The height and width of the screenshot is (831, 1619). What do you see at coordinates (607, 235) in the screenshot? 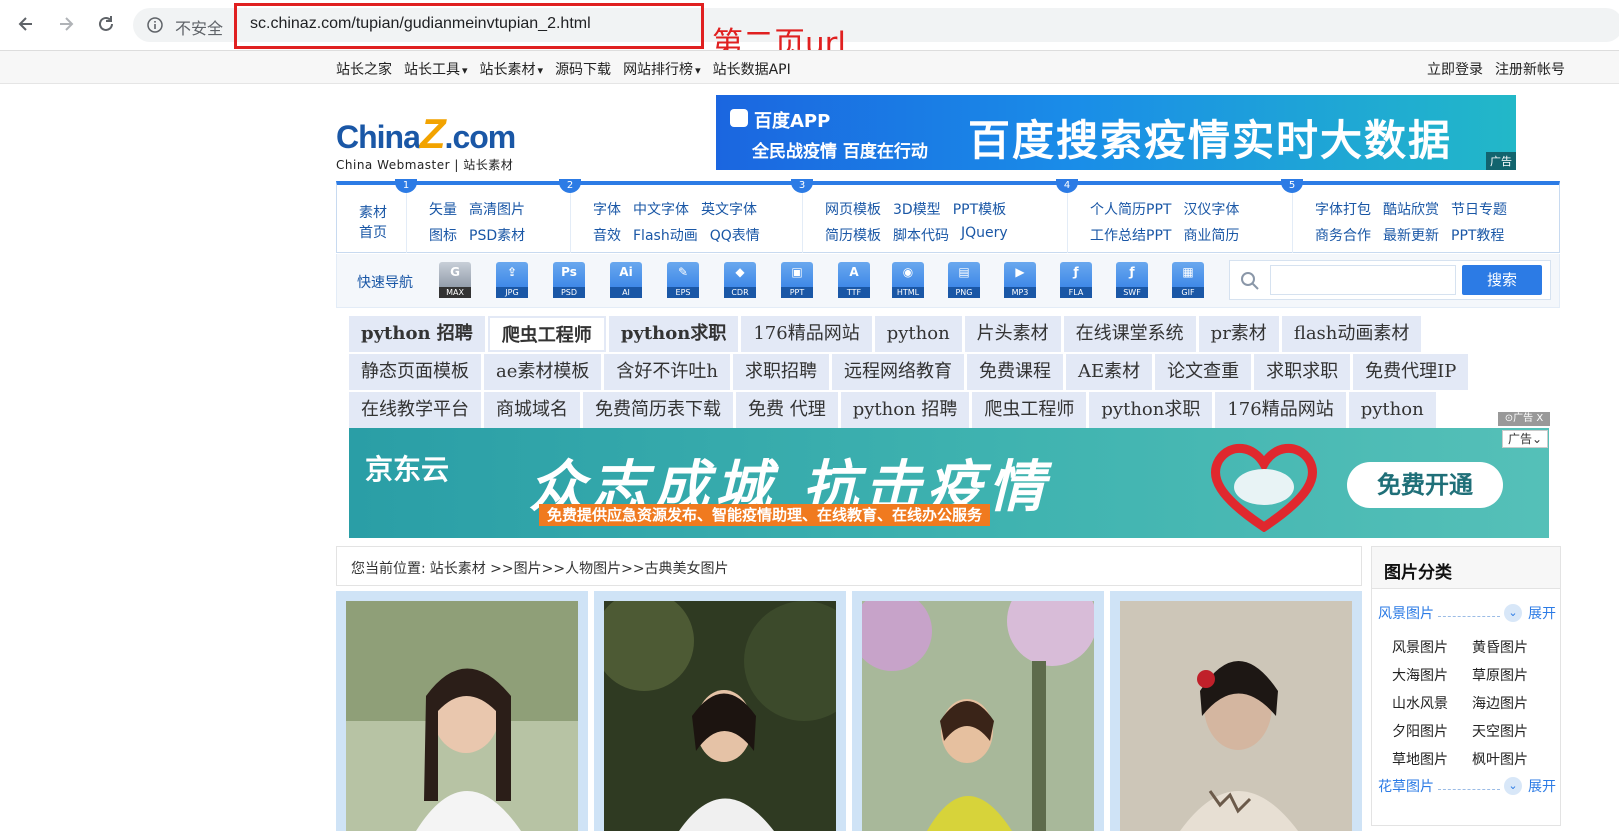
I see `category-link: 音效` at bounding box center [607, 235].